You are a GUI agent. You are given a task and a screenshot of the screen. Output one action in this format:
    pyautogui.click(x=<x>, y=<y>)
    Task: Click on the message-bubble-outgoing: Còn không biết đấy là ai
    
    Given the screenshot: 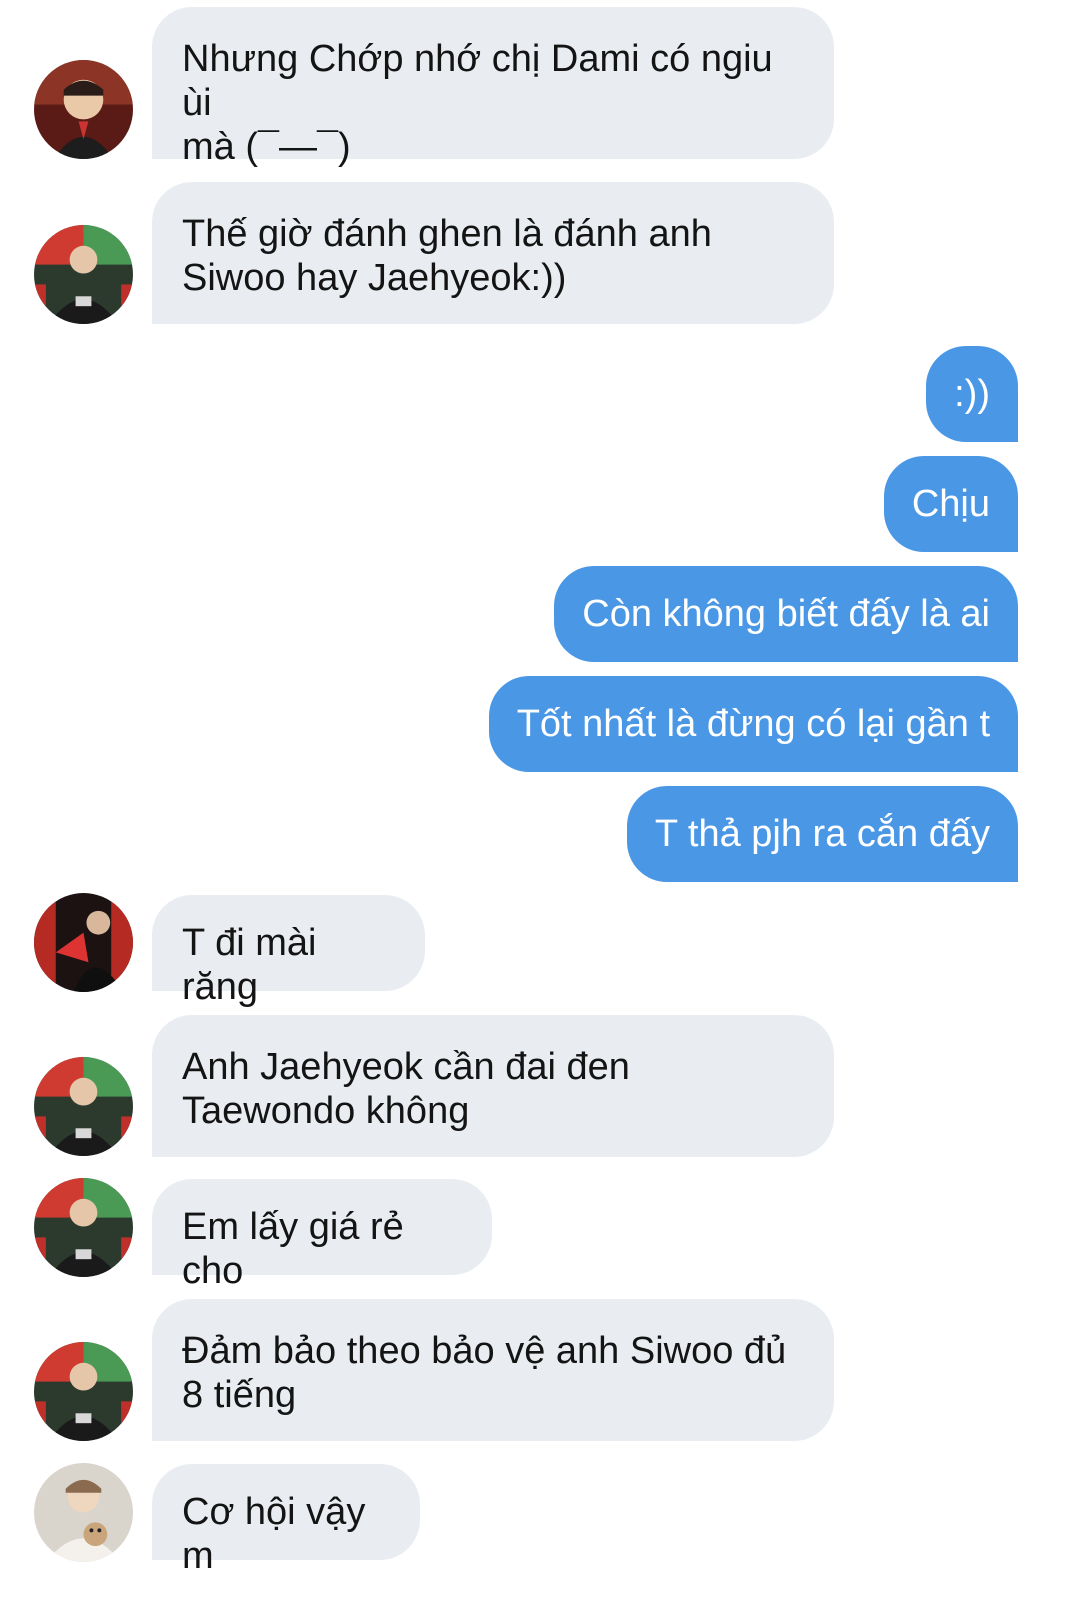 What is the action you would take?
    pyautogui.click(x=786, y=614)
    